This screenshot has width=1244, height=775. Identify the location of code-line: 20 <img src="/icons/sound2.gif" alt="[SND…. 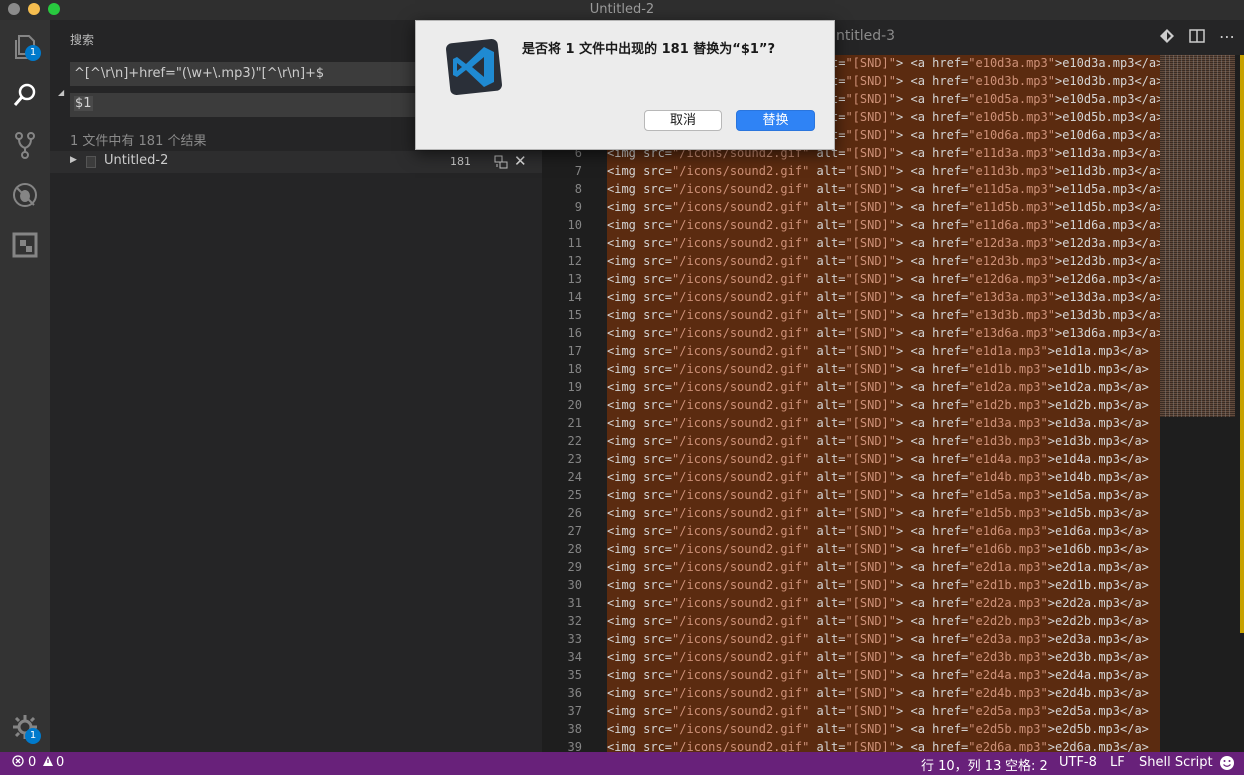
(851, 406).